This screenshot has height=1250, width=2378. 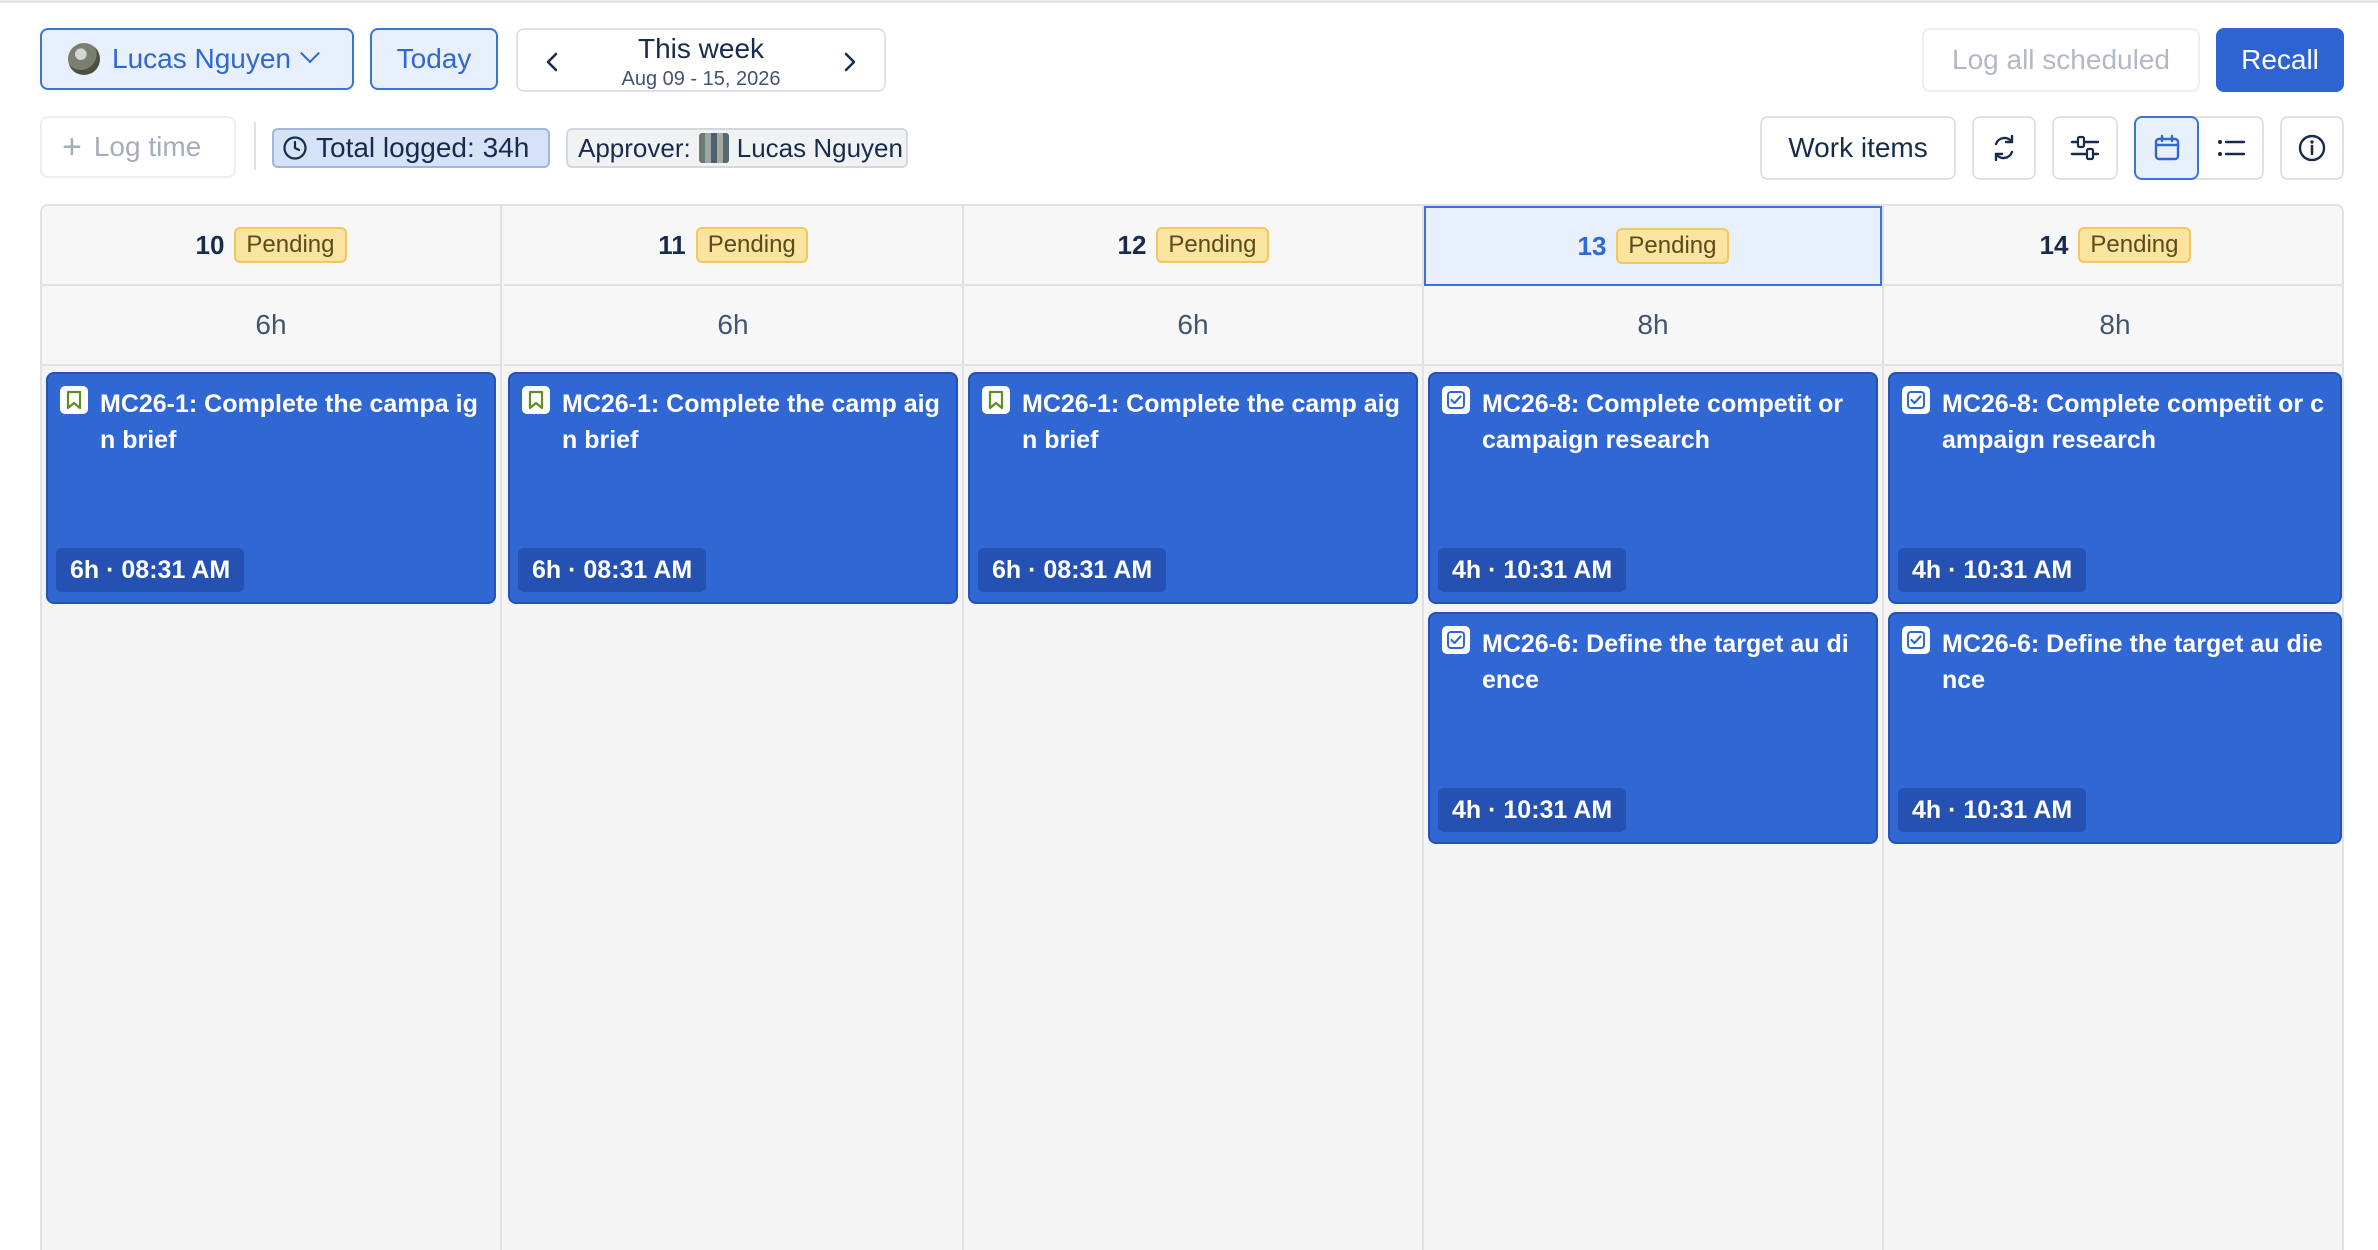 I want to click on day-header: 14 Pending, so click(x=2113, y=246).